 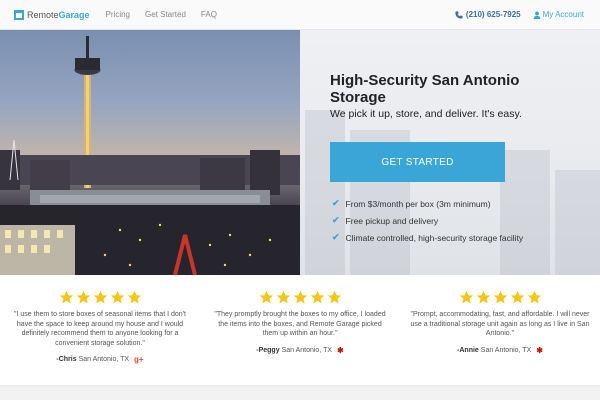 What do you see at coordinates (537, 14) in the screenshot?
I see `user-icon` at bounding box center [537, 14].